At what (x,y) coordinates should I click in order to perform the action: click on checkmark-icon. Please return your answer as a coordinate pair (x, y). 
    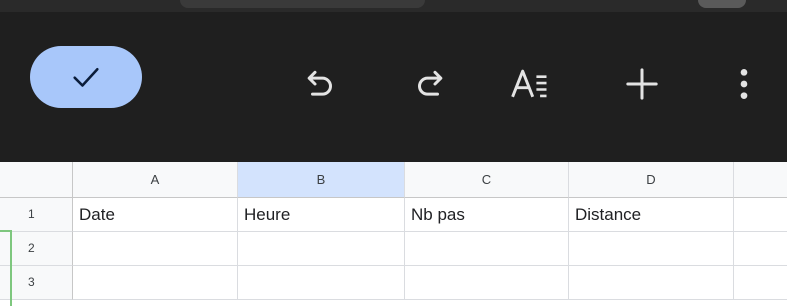
    Looking at the image, I should click on (86, 77).